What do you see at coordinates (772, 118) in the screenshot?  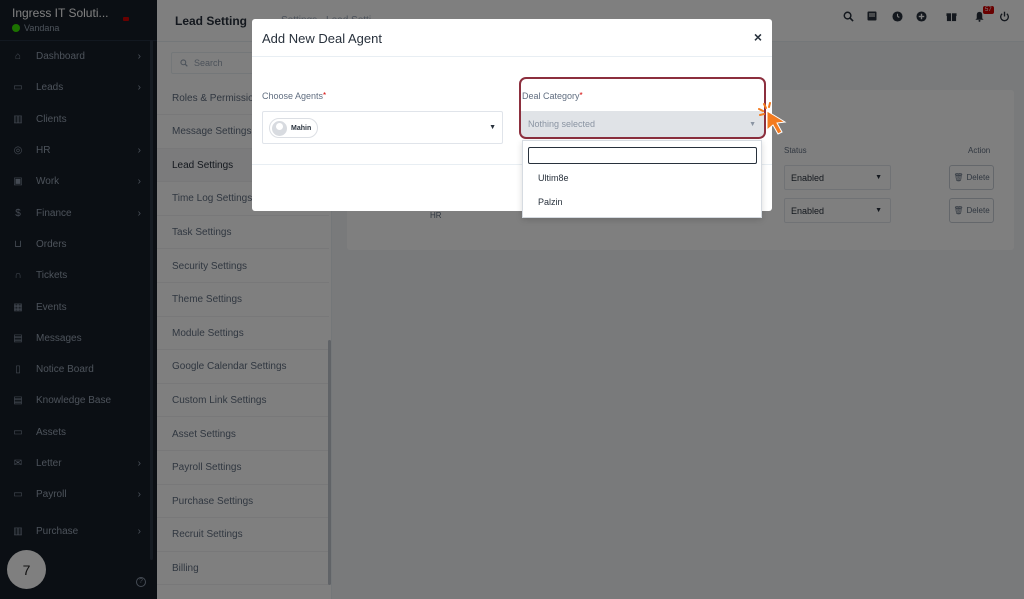 I see `click-cursor-icon` at bounding box center [772, 118].